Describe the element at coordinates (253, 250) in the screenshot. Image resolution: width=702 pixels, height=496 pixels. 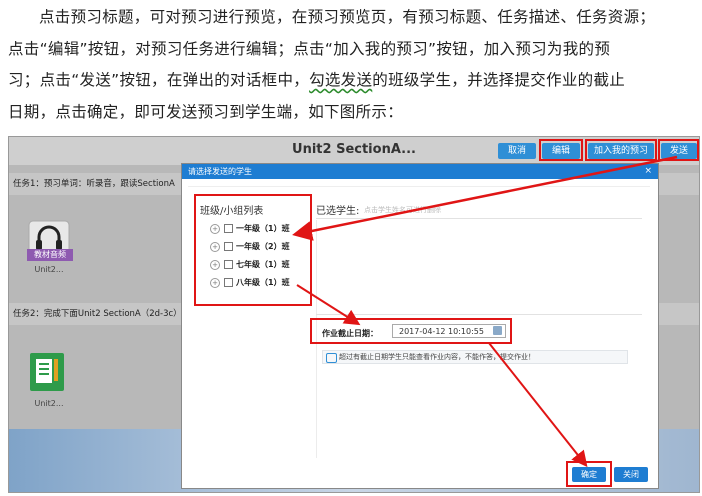
I see `class-list-highlight-box` at that location.